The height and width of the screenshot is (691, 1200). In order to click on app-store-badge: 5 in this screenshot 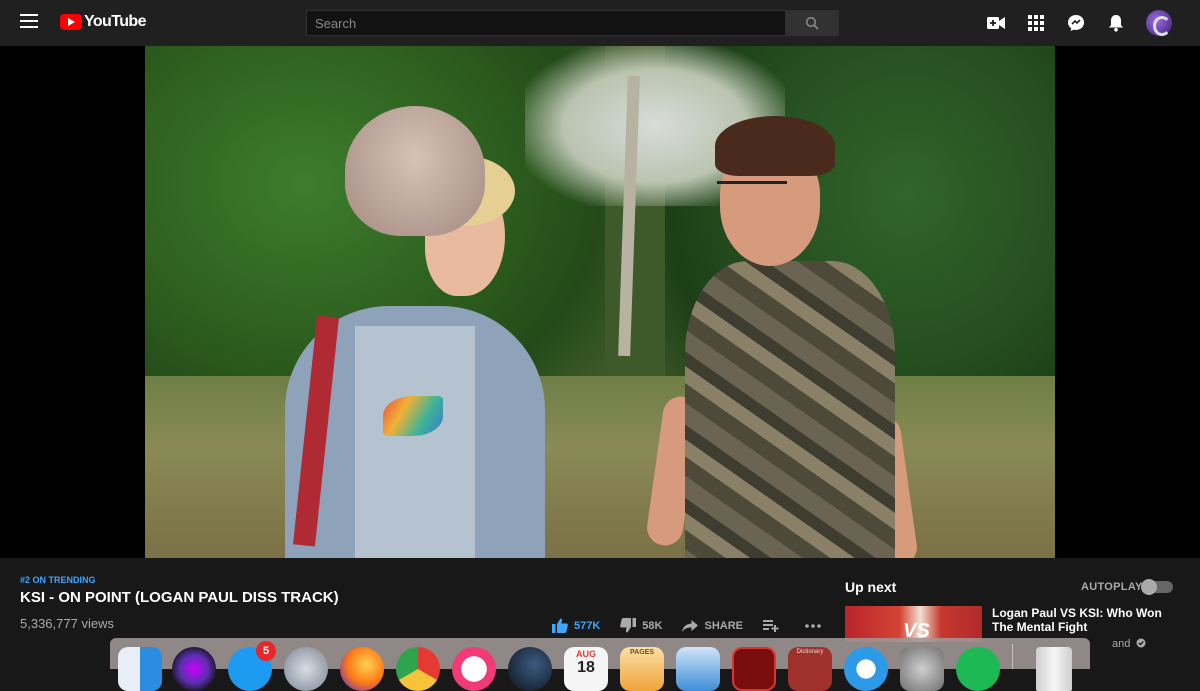, I will do `click(266, 651)`.